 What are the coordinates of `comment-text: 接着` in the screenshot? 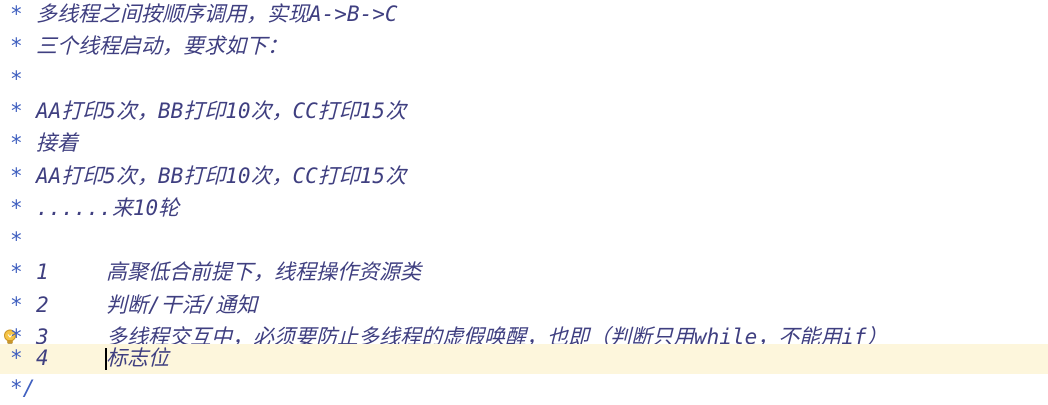 It's located at (57, 143).